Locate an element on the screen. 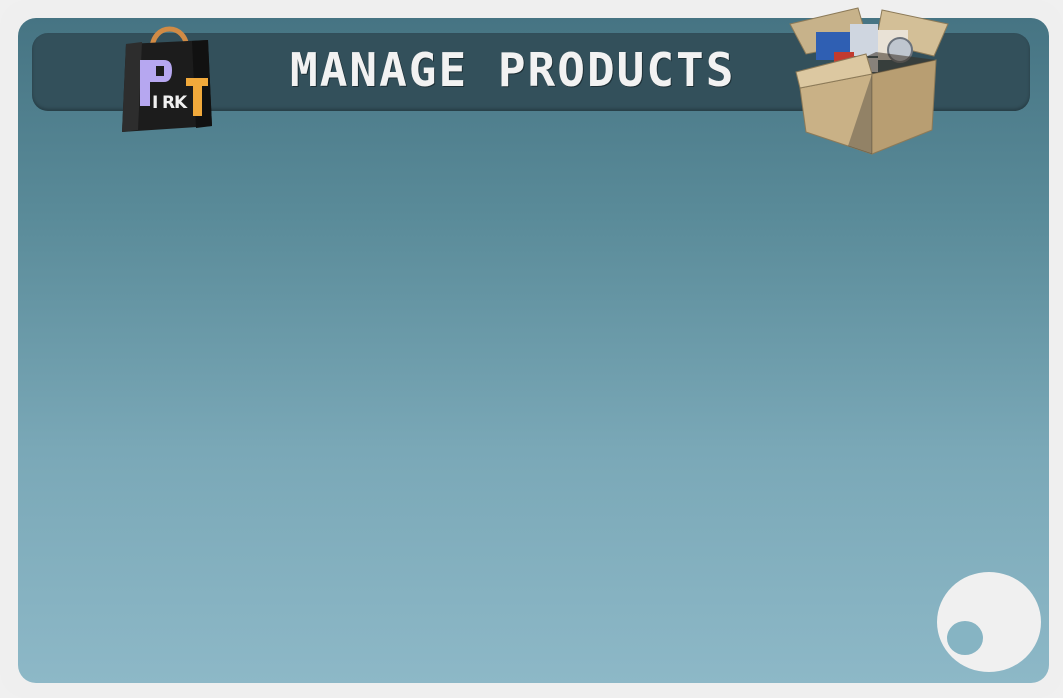  logo: I R K is located at coordinates (165, 79).